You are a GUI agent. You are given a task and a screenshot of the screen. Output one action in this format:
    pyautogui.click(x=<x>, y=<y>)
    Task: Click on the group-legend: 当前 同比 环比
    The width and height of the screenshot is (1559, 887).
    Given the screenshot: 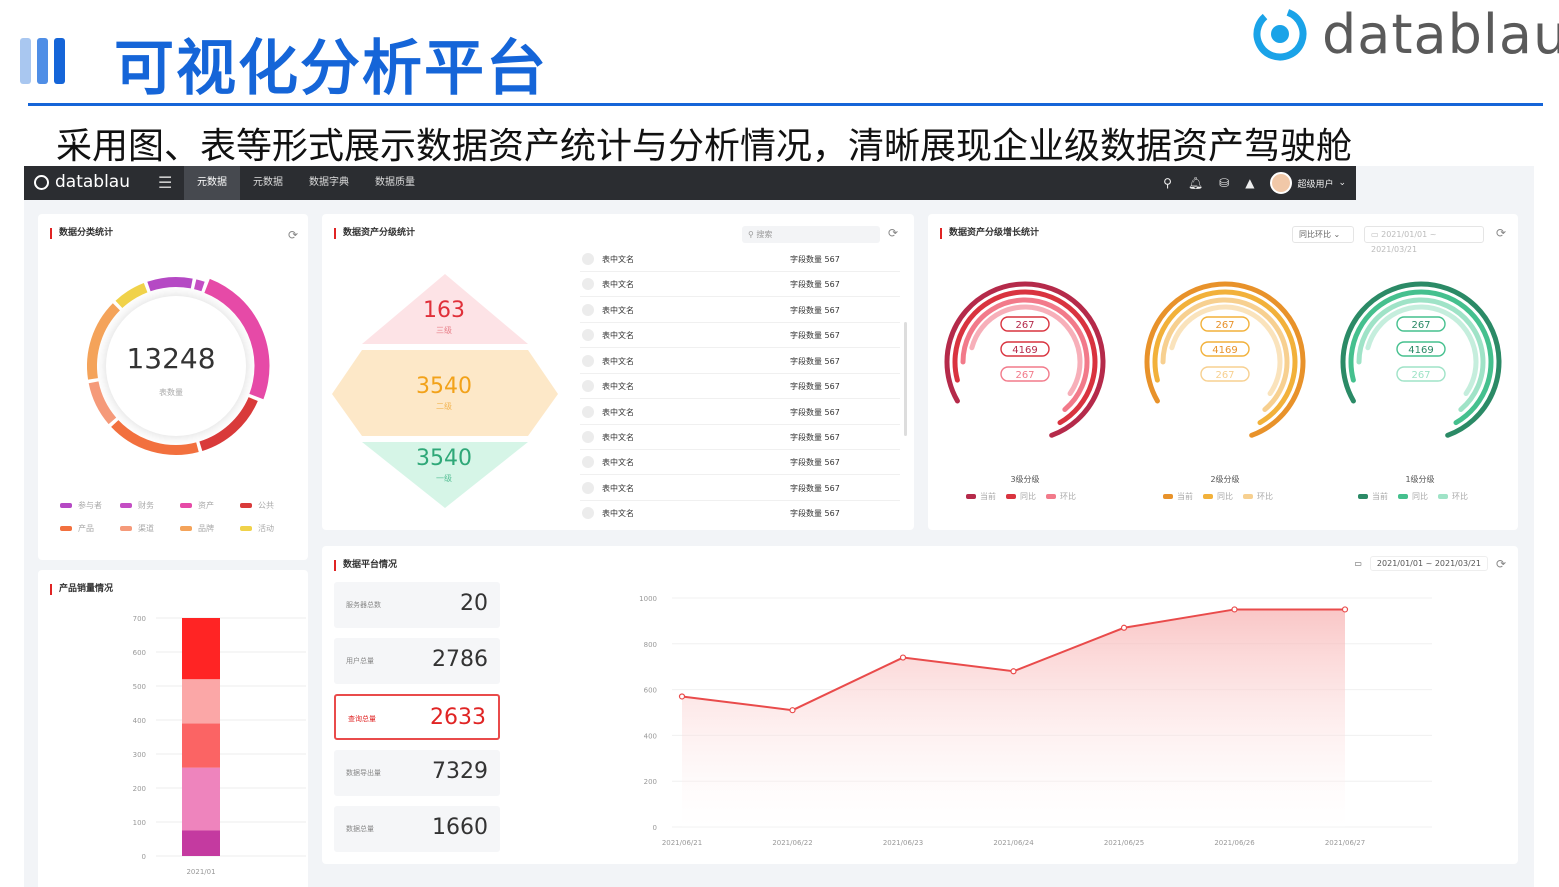 What is the action you would take?
    pyautogui.click(x=1218, y=496)
    